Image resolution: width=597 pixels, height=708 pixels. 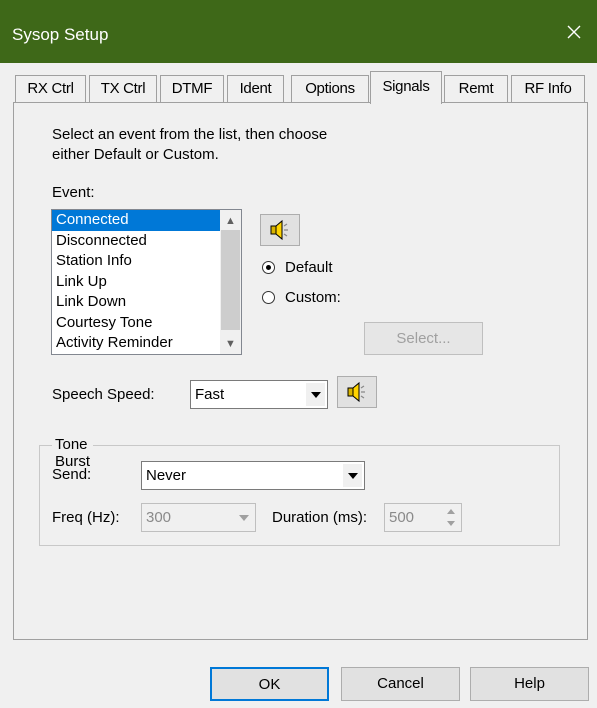 What do you see at coordinates (450, 511) in the screenshot?
I see `spin-up-icon` at bounding box center [450, 511].